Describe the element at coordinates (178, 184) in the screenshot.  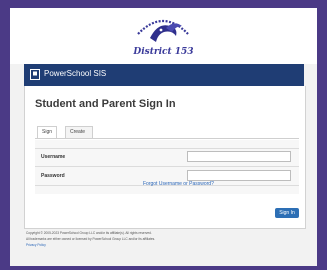
I see `forgot-credentials-link: Forgot Username or Password?` at that location.